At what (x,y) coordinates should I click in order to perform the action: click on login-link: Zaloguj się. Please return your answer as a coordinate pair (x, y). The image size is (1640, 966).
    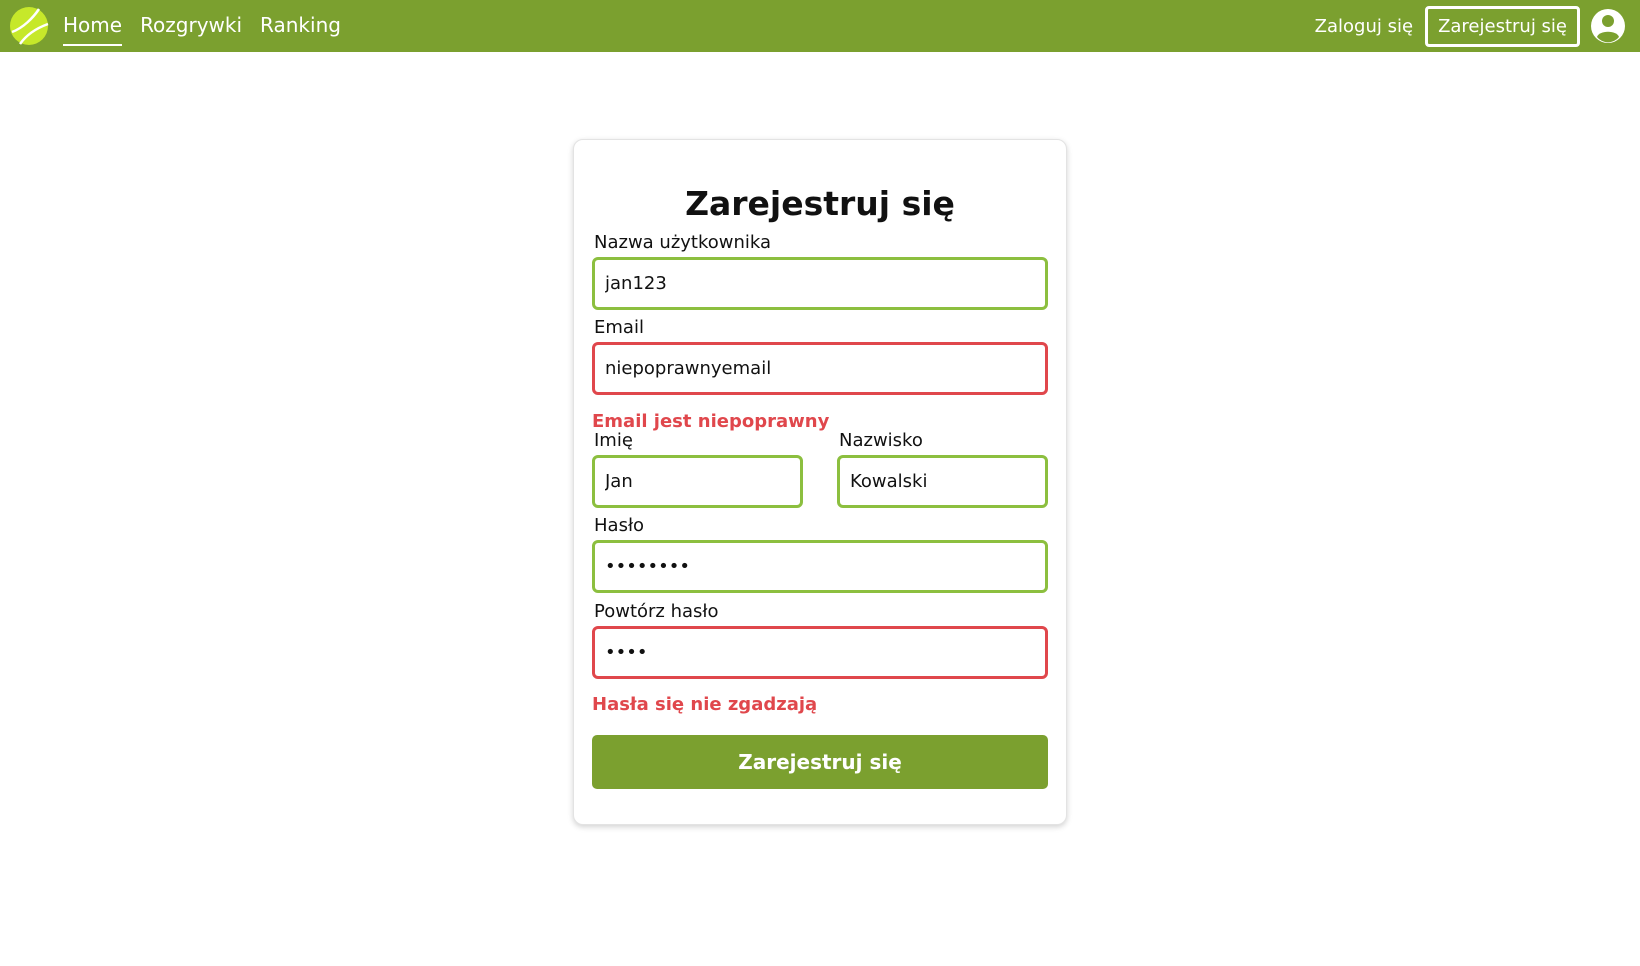
    Looking at the image, I should click on (1364, 26).